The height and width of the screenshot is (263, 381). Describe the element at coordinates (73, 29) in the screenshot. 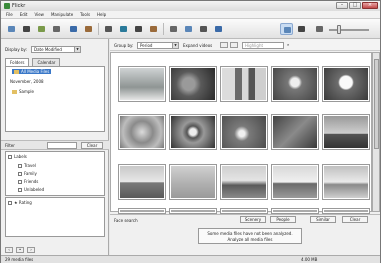

I see `slideshow-icon` at that location.